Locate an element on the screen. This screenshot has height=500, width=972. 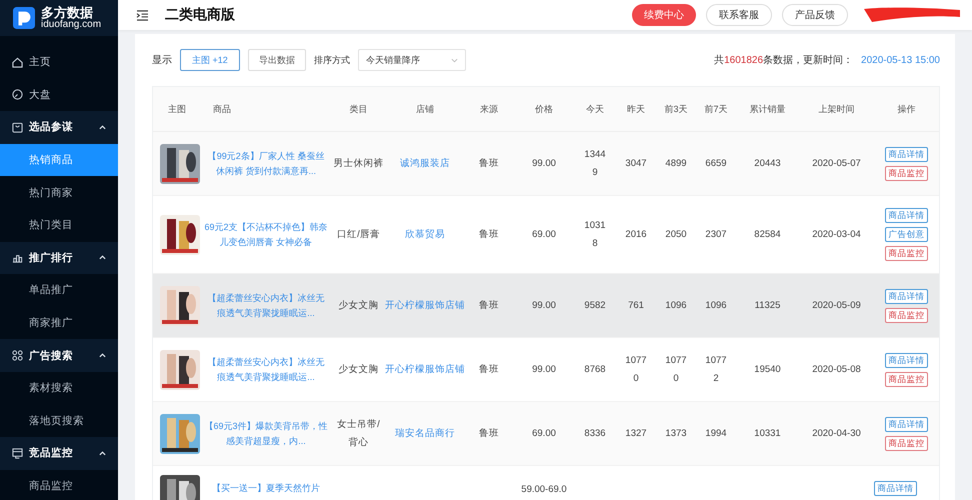
record-count: 1601826 is located at coordinates (744, 60).